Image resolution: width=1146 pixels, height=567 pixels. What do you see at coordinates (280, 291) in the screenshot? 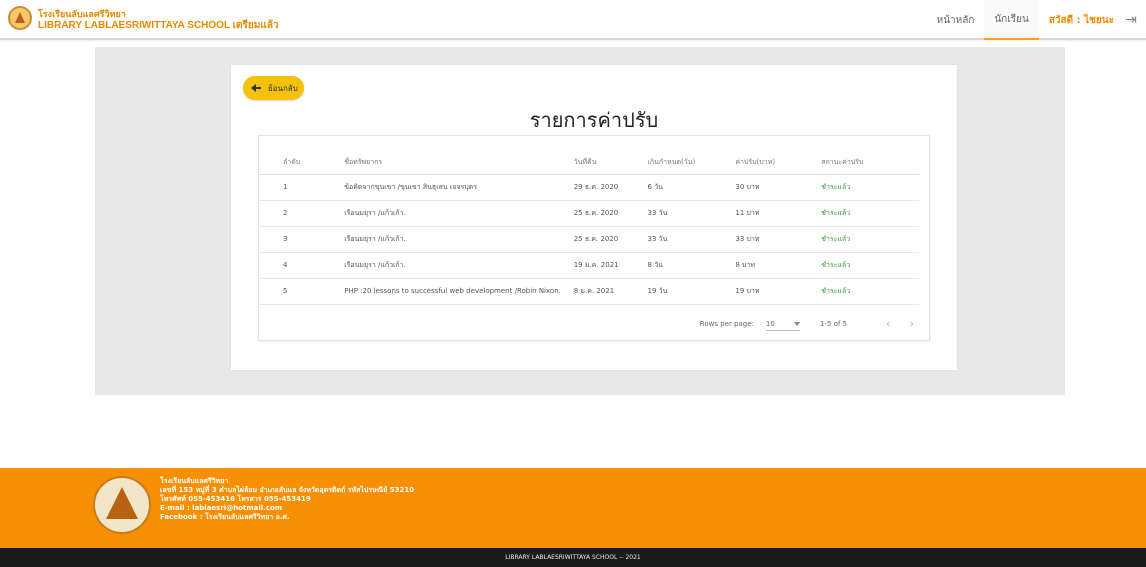
I see `row-index: 5` at bounding box center [280, 291].